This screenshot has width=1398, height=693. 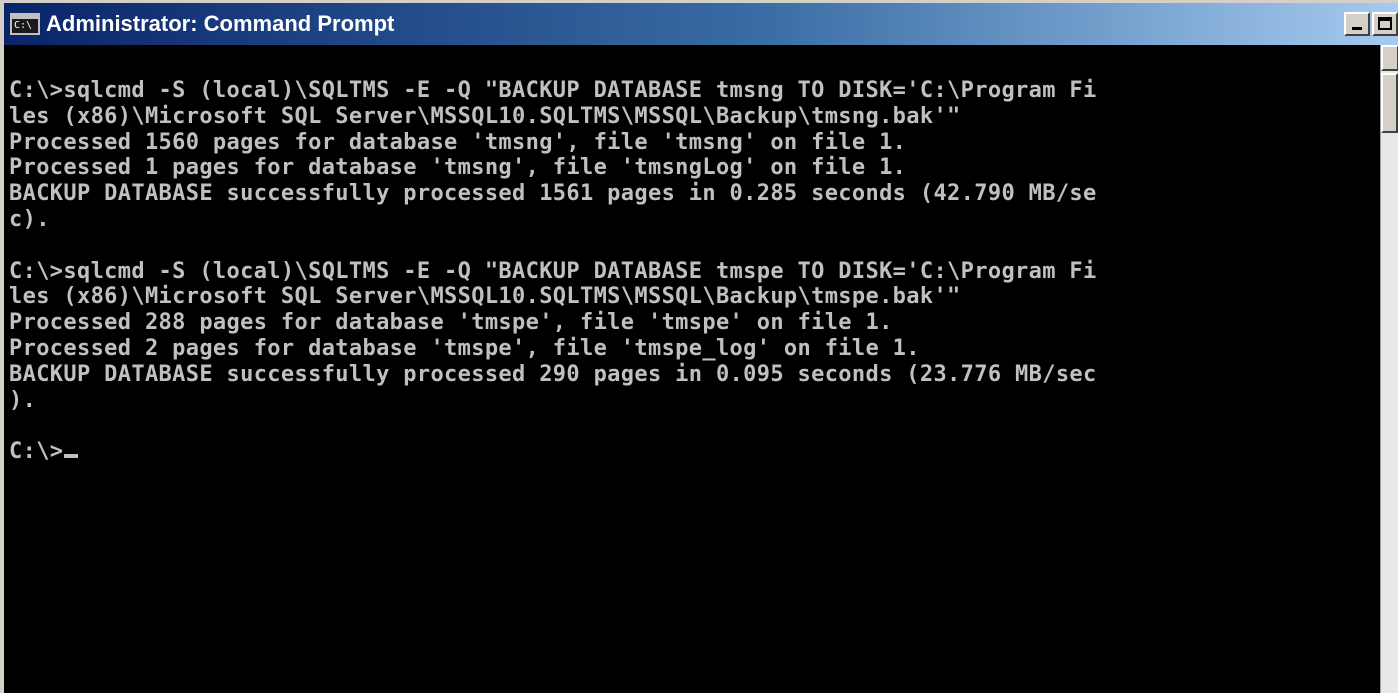 I want to click on text-cursor, so click(x=71, y=456).